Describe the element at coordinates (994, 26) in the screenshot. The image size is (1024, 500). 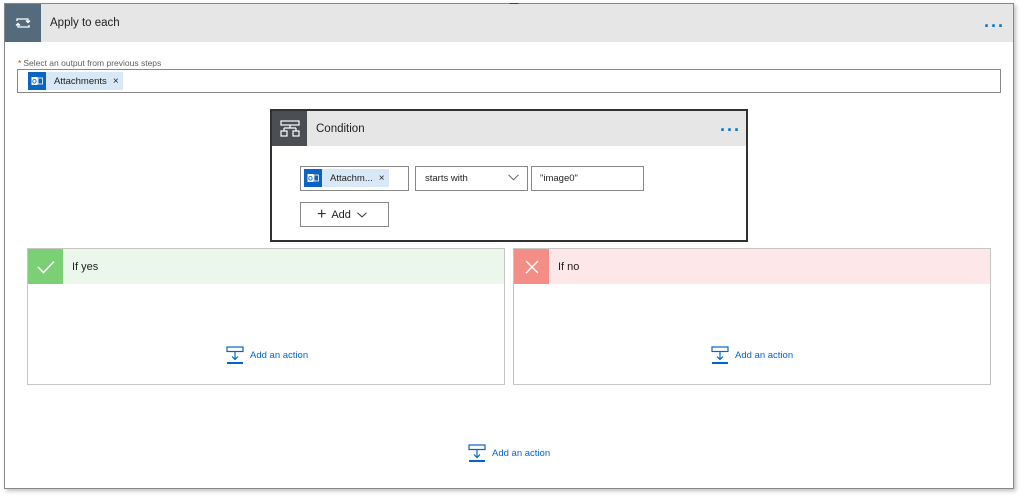
I see `loop-more-options-button: ···` at that location.